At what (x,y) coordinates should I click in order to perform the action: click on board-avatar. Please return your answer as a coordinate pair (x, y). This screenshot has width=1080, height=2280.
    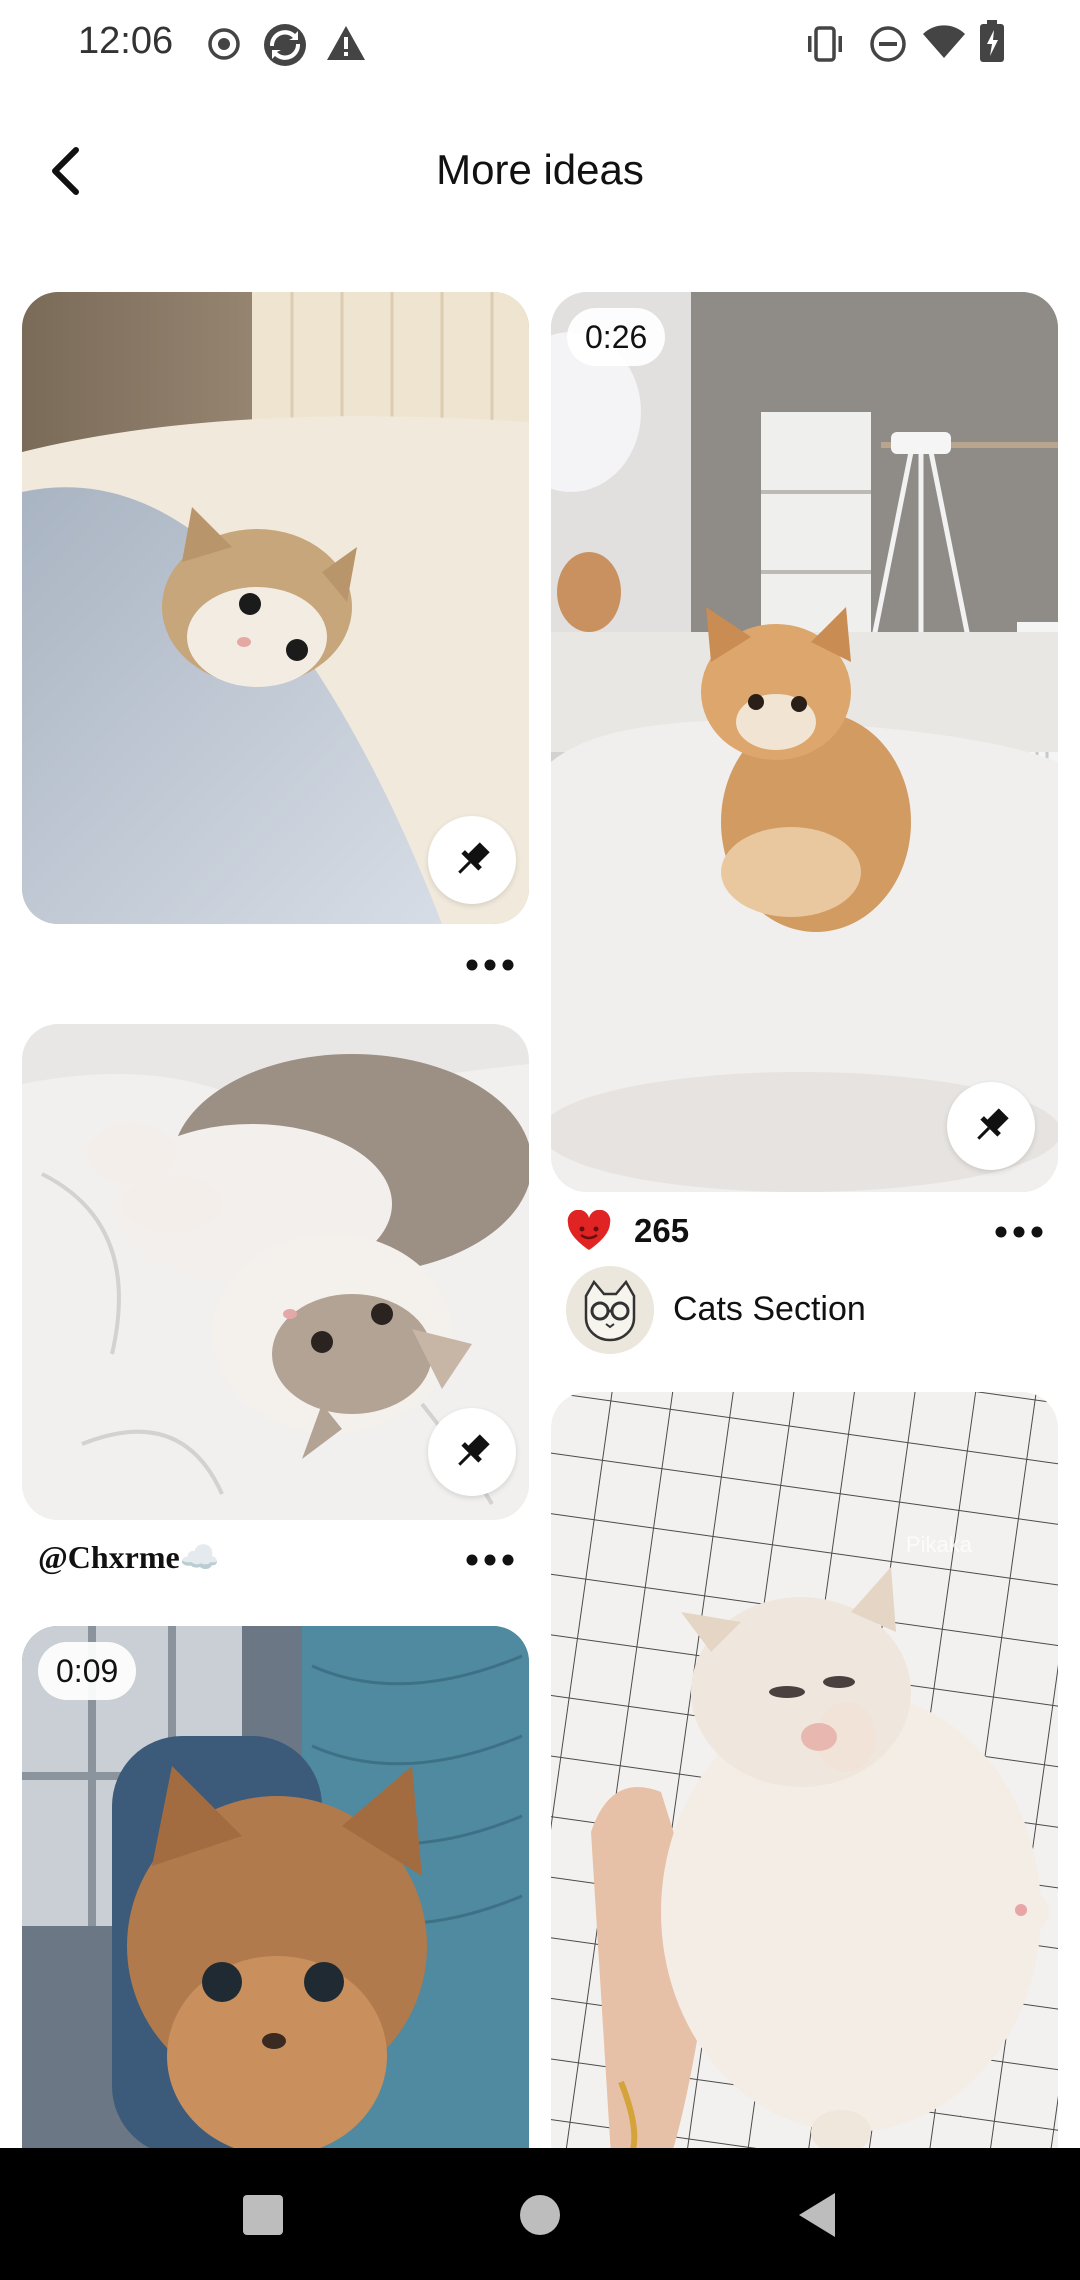
    Looking at the image, I should click on (610, 1310).